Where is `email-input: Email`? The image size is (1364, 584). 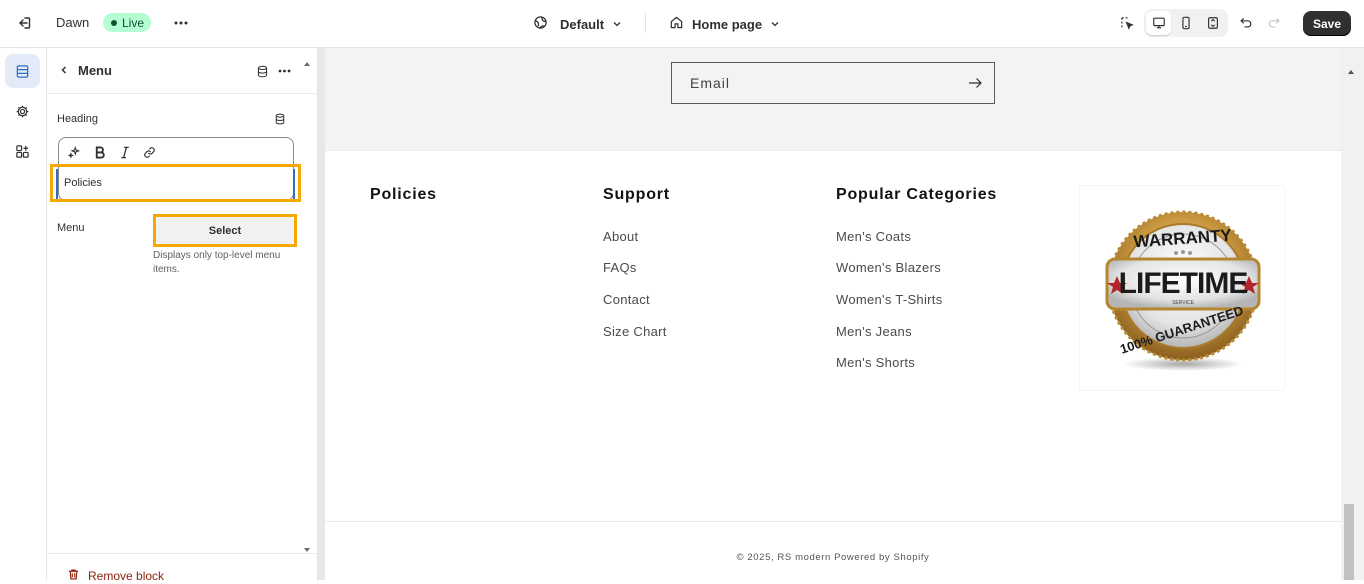 email-input: Email is located at coordinates (833, 83).